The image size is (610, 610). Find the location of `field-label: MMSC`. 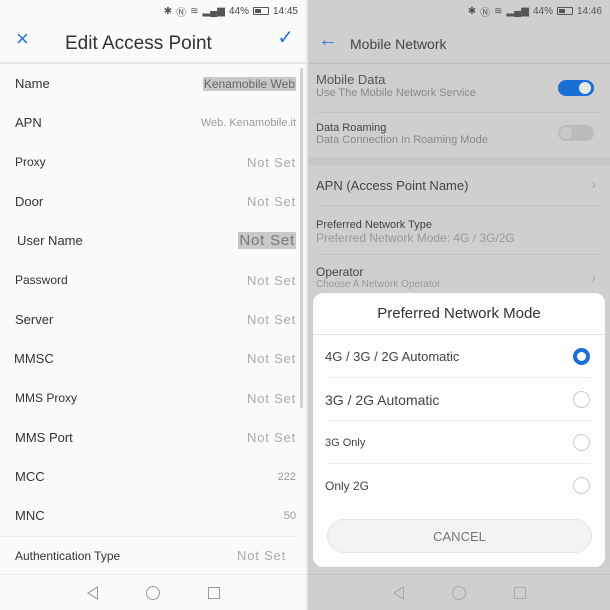

field-label: MMSC is located at coordinates (34, 359).